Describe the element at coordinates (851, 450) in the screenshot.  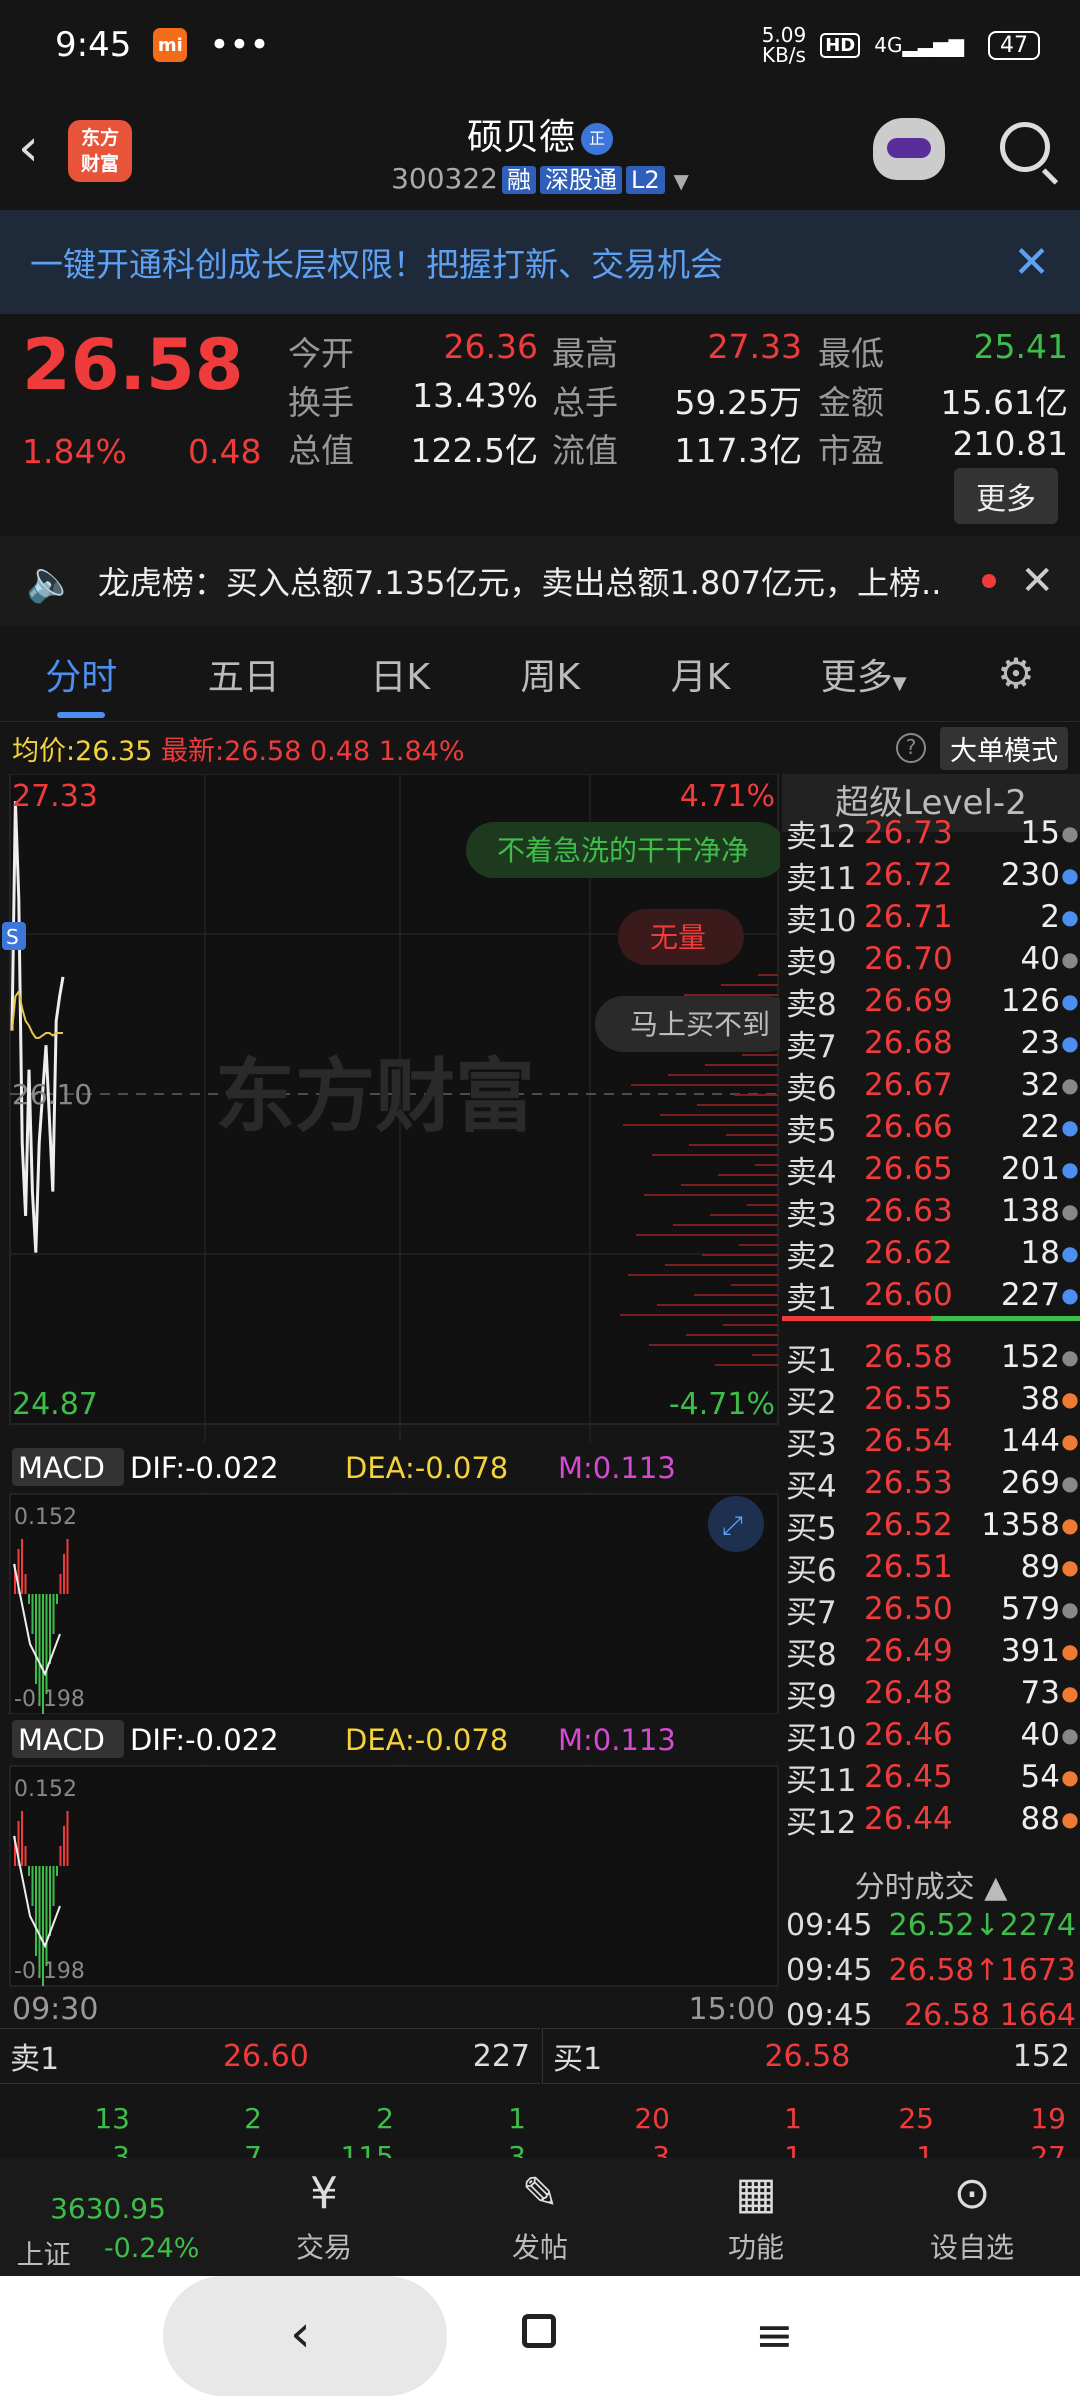
I see `field-label: 市盈` at that location.